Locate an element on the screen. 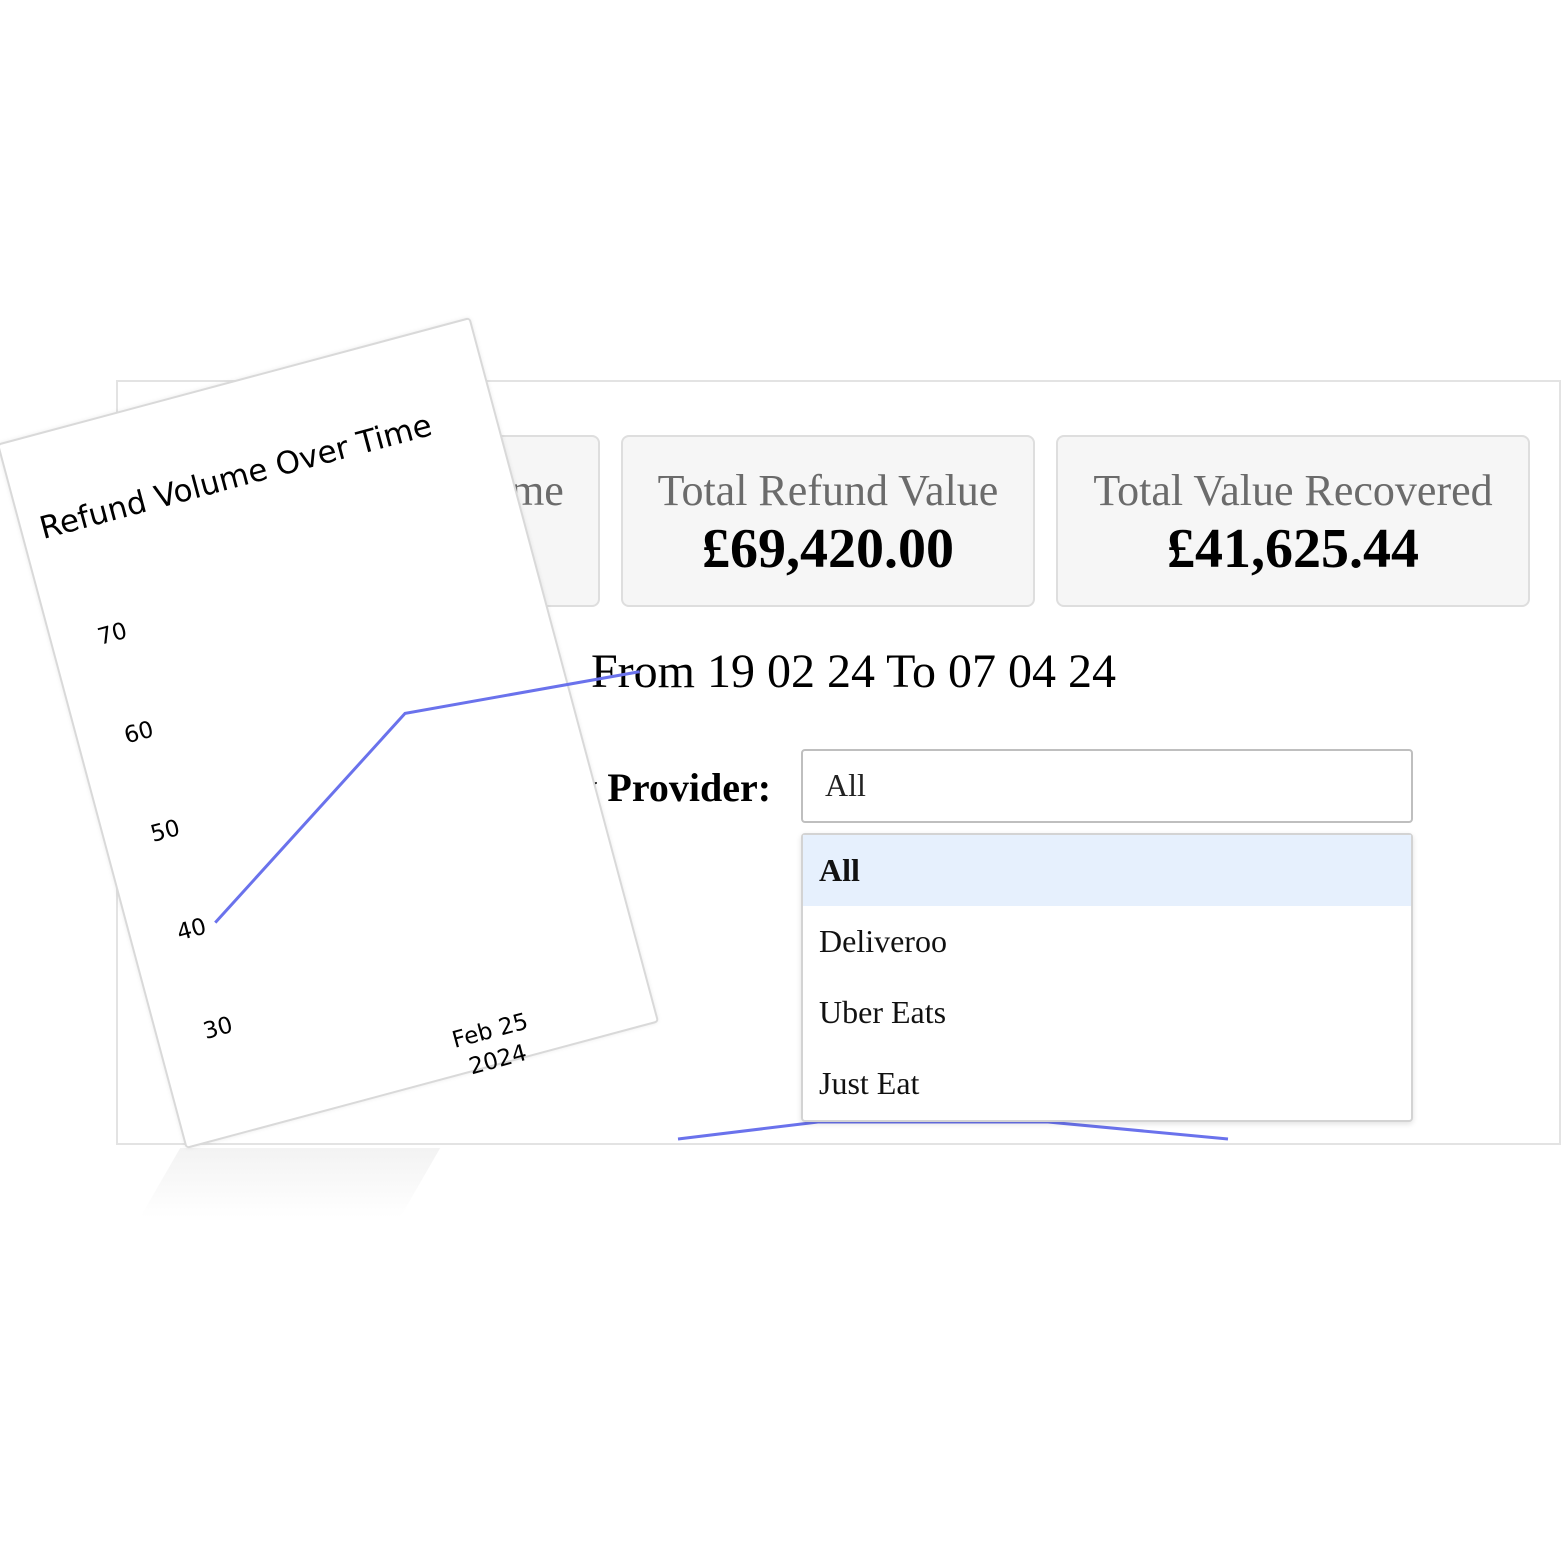 Image resolution: width=1563 pixels, height=1563 pixels. y-tick-label-40: 40 is located at coordinates (191, 930).